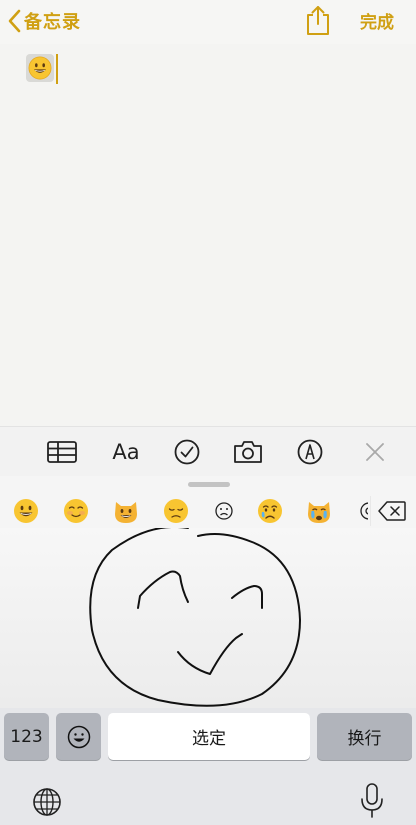  I want to click on partial-emoji, so click(362, 511).